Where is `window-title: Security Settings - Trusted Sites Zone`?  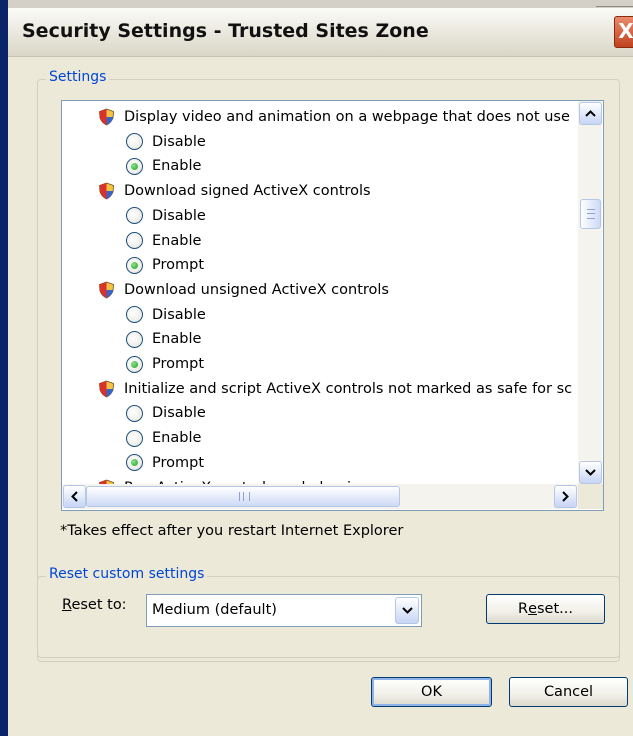
window-title: Security Settings - Trusted Sites Zone is located at coordinates (225, 31).